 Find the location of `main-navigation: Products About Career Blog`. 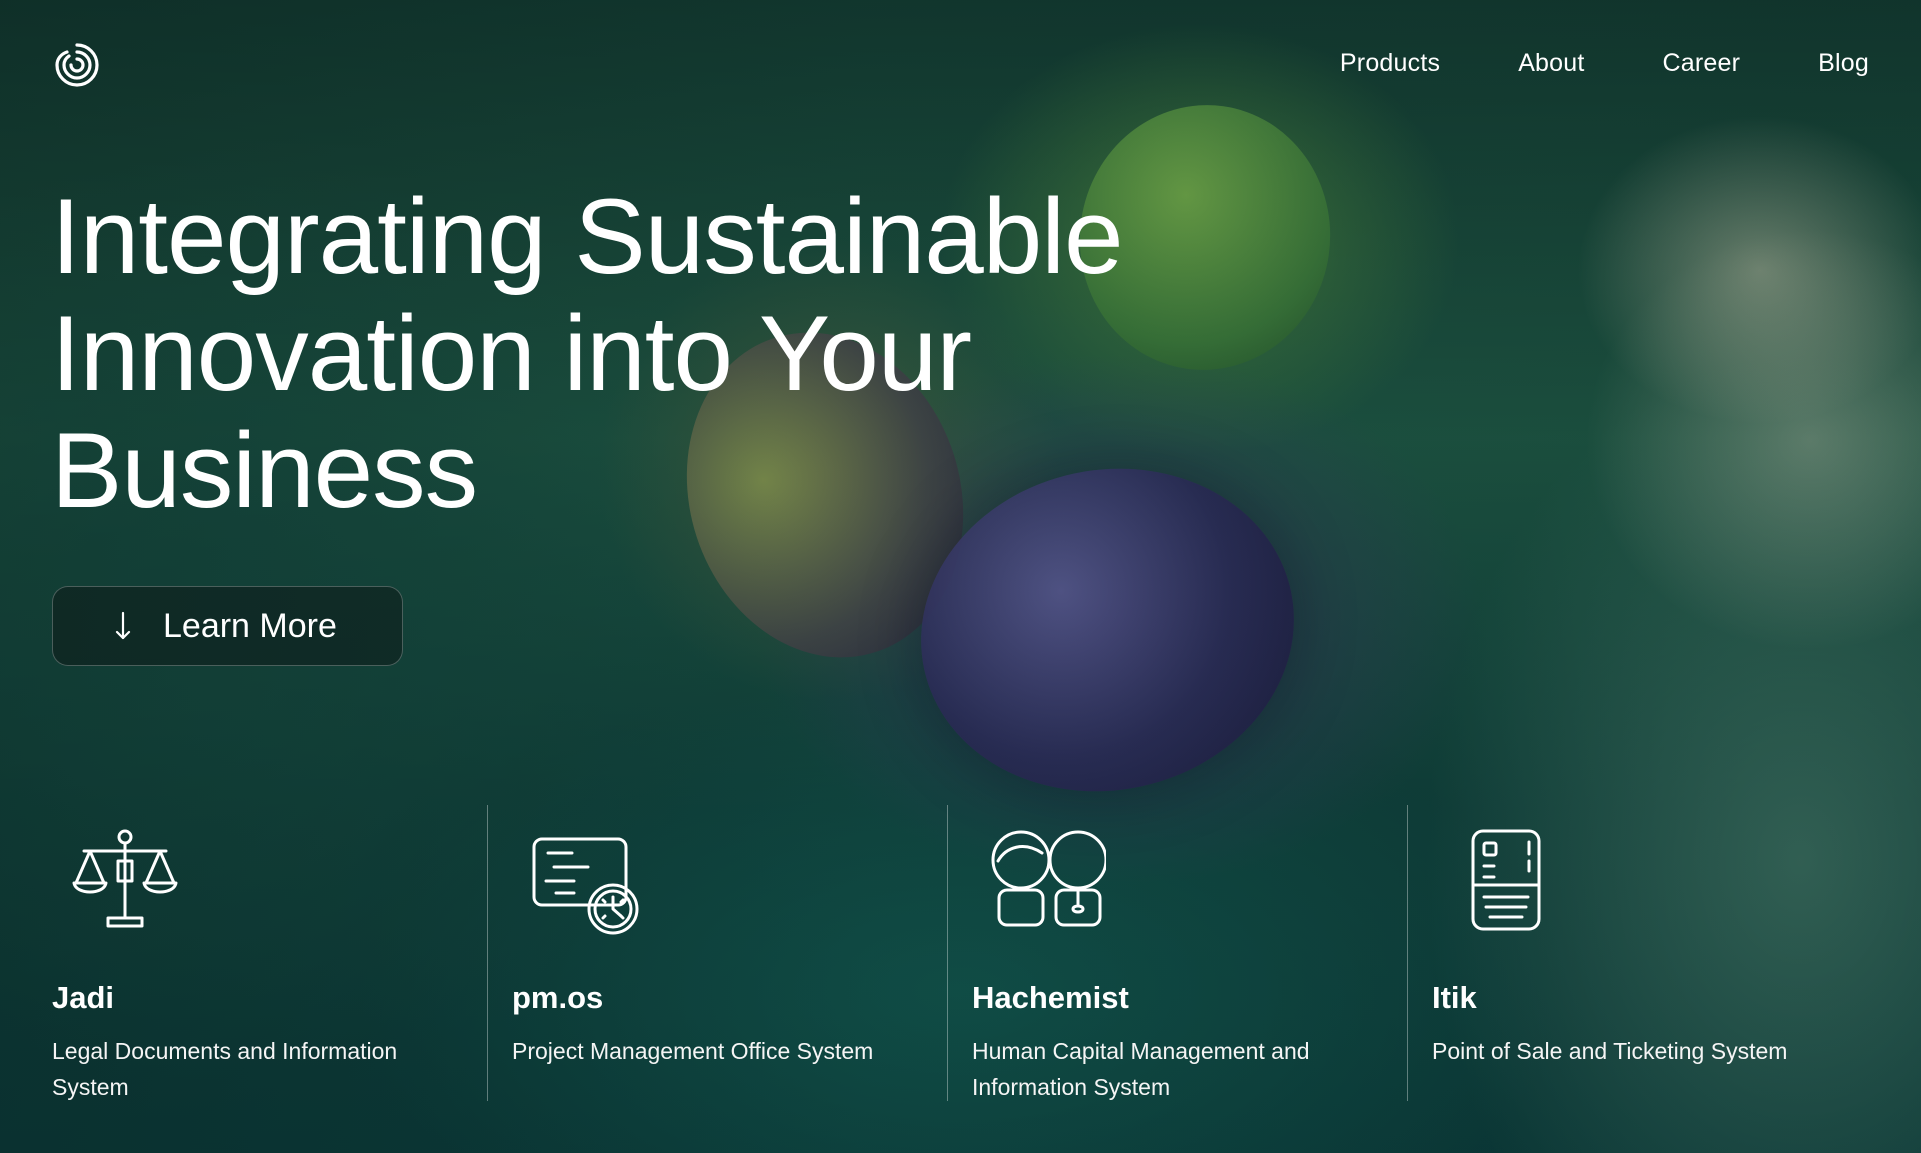

main-navigation: Products About Career Blog is located at coordinates (1604, 63).